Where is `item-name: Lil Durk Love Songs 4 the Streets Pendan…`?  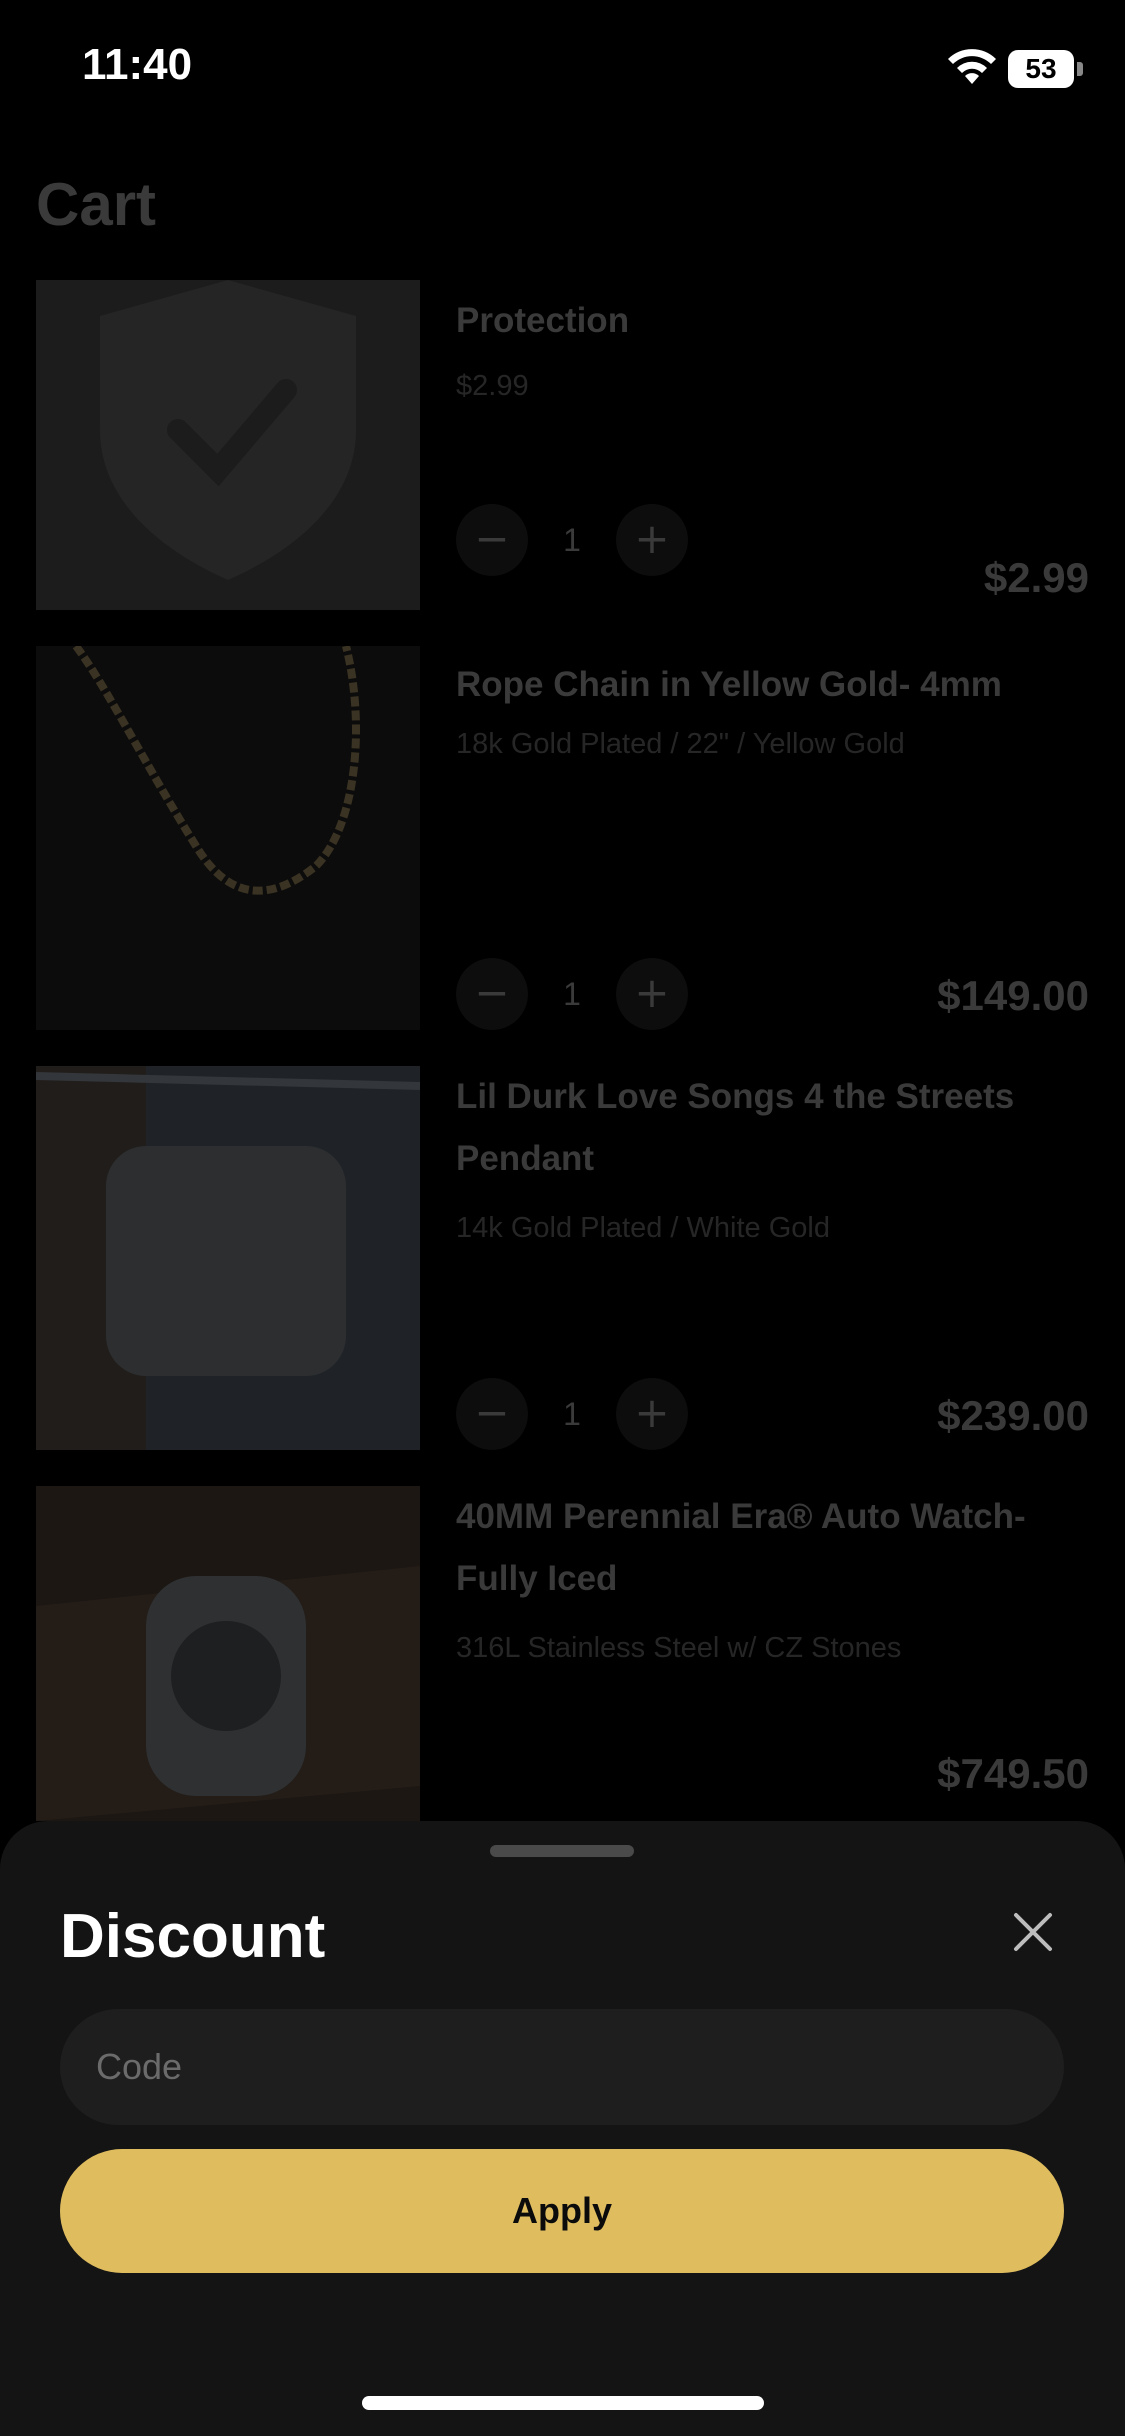
item-name: Lil Durk Love Songs 4 the Streets Pendan… is located at coordinates (786, 1128).